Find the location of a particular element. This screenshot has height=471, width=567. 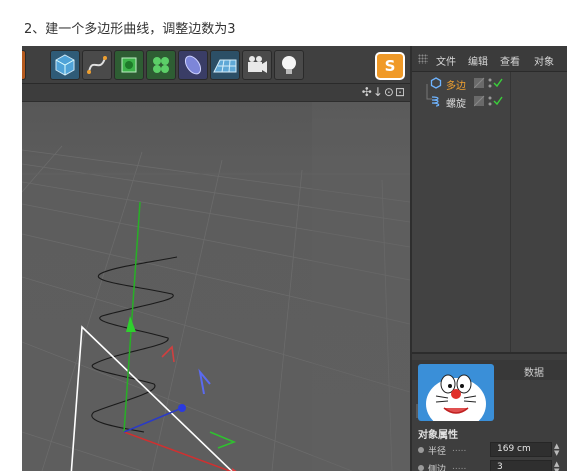

x-axis-line is located at coordinates (177, 451).